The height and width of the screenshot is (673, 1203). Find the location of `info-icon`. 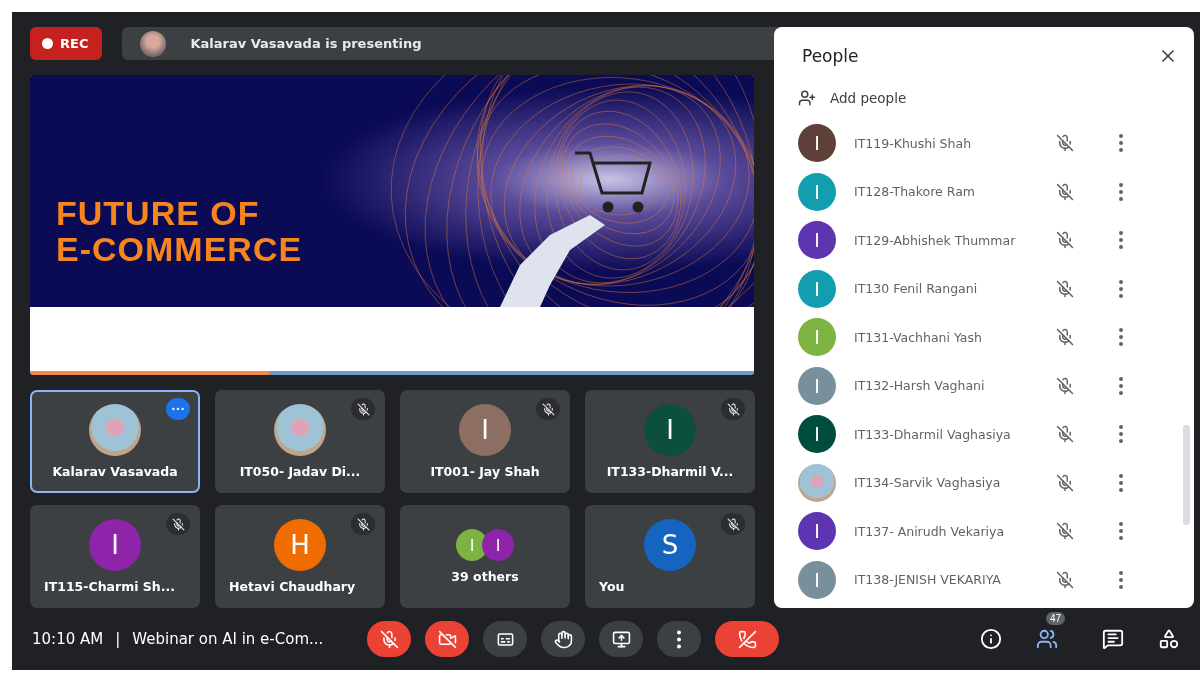

info-icon is located at coordinates (991, 639).